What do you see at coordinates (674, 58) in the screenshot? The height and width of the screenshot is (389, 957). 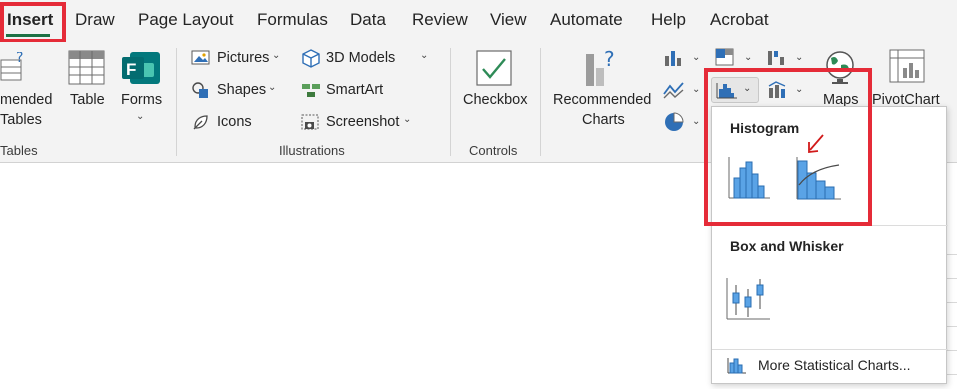 I see `column-chart-icon` at bounding box center [674, 58].